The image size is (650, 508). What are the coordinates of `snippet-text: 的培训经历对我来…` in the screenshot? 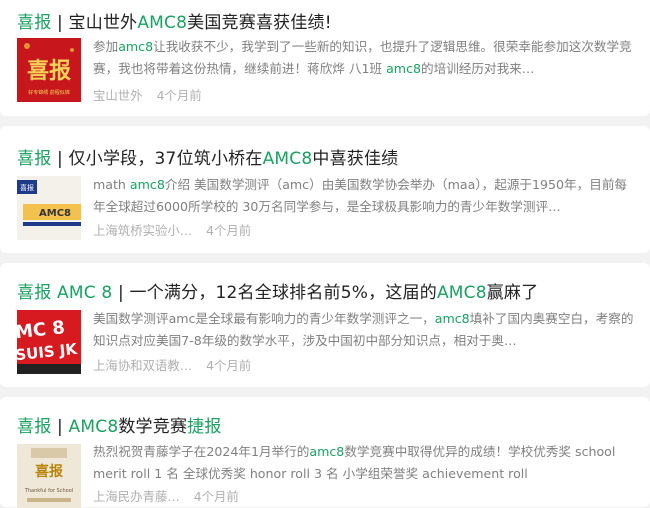 It's located at (478, 68).